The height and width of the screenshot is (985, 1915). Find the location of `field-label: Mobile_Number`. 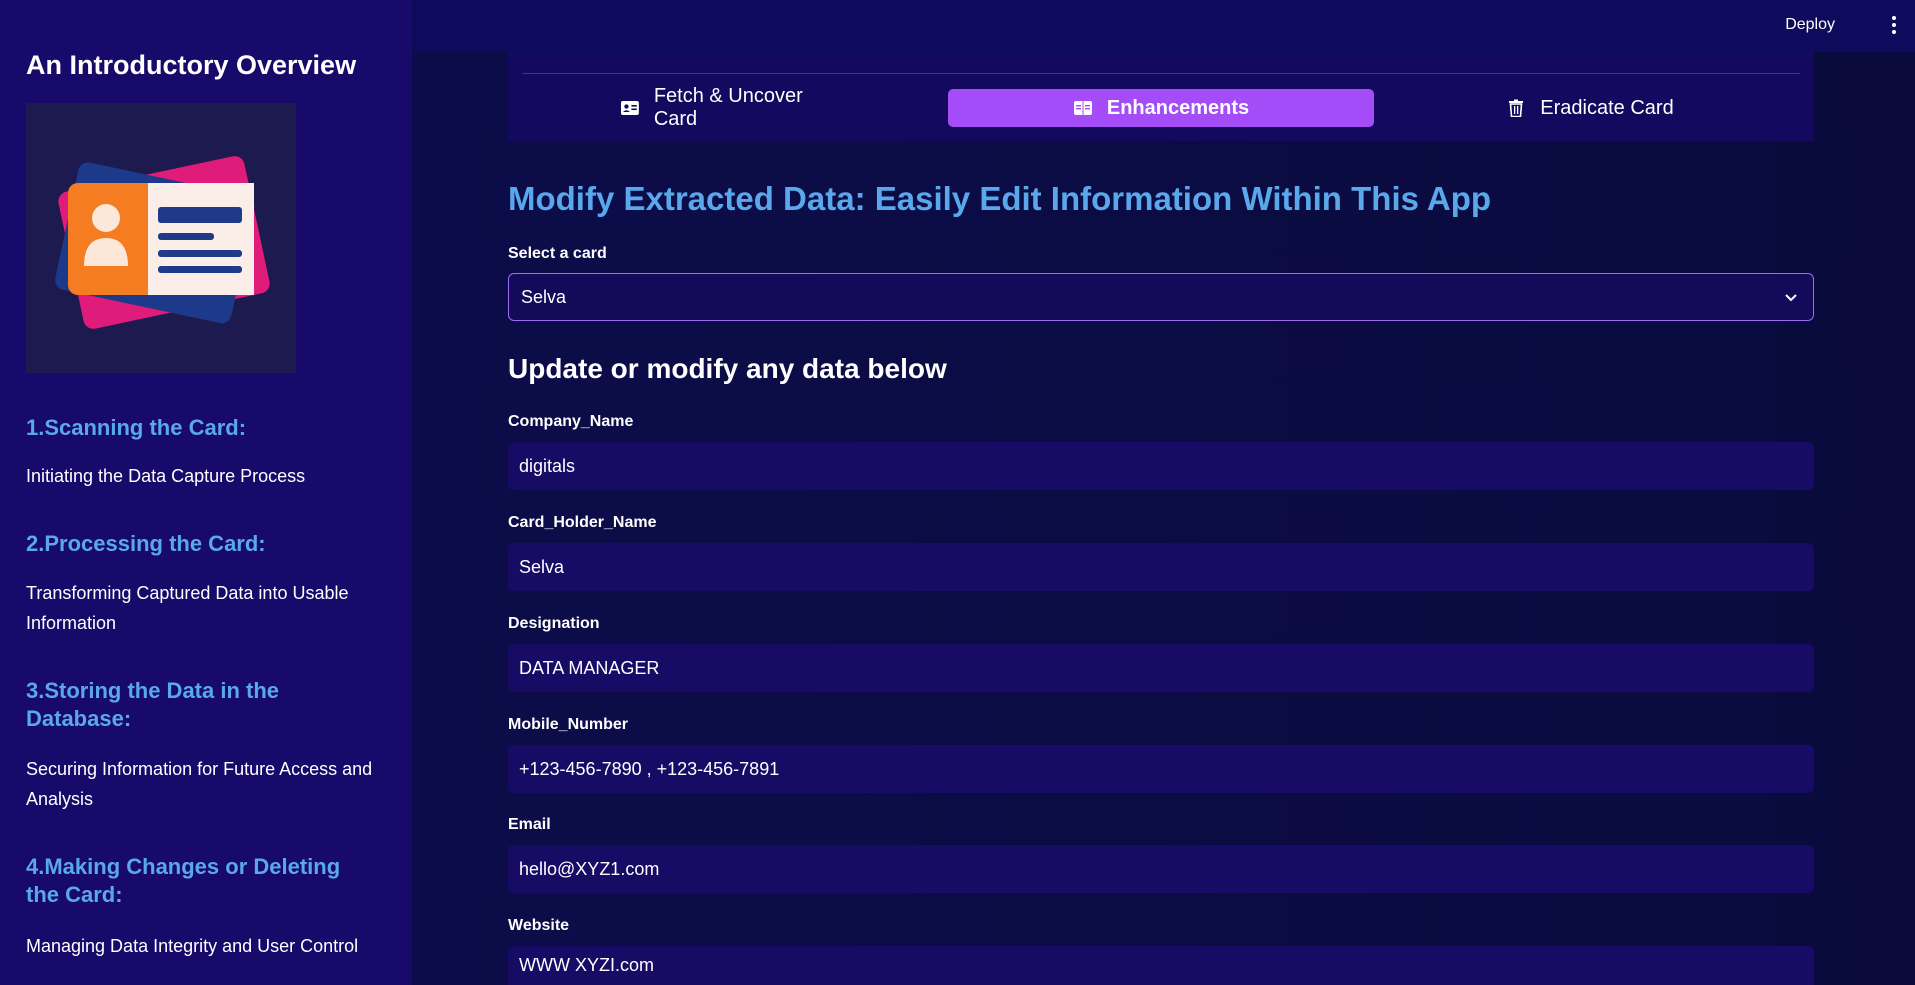

field-label: Mobile_Number is located at coordinates (568, 724).